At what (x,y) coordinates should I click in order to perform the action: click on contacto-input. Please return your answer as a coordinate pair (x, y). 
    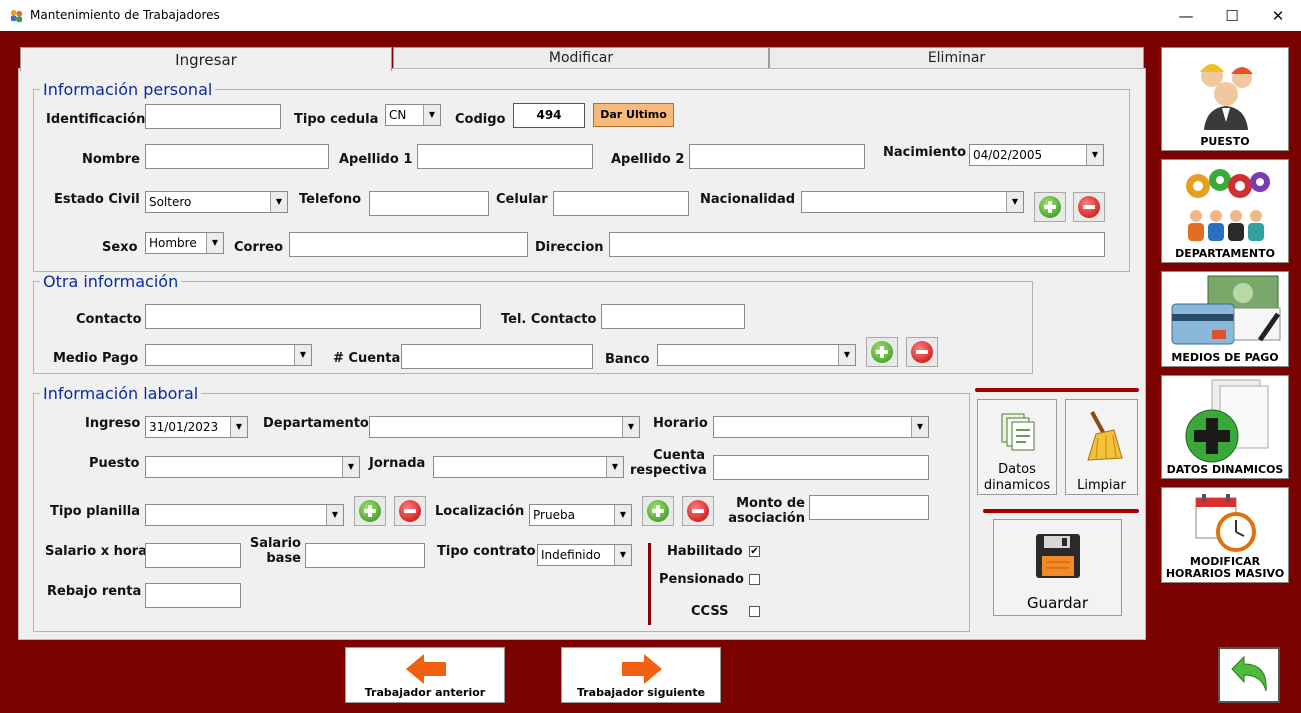
    Looking at the image, I should click on (313, 316).